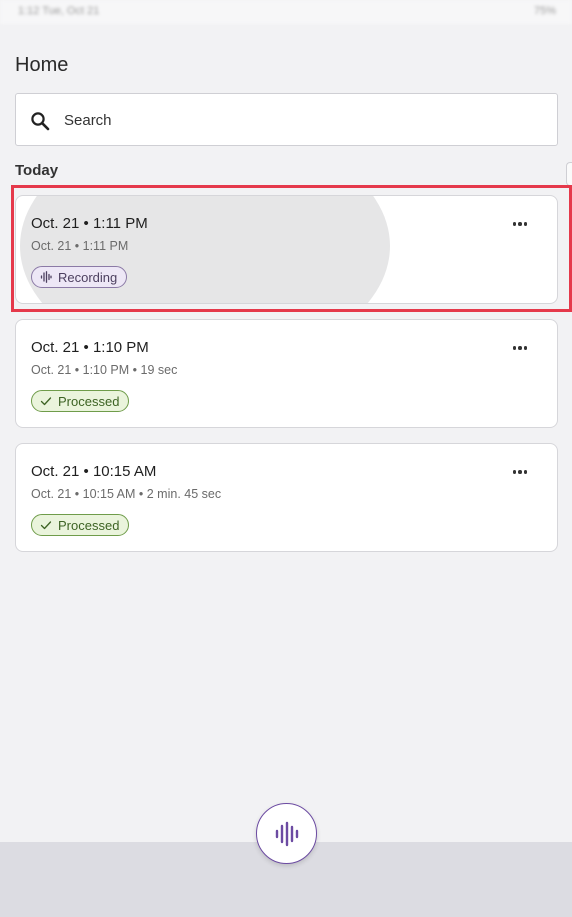 The image size is (572, 917). I want to click on status-bar-battery: 75%, so click(544, 11).